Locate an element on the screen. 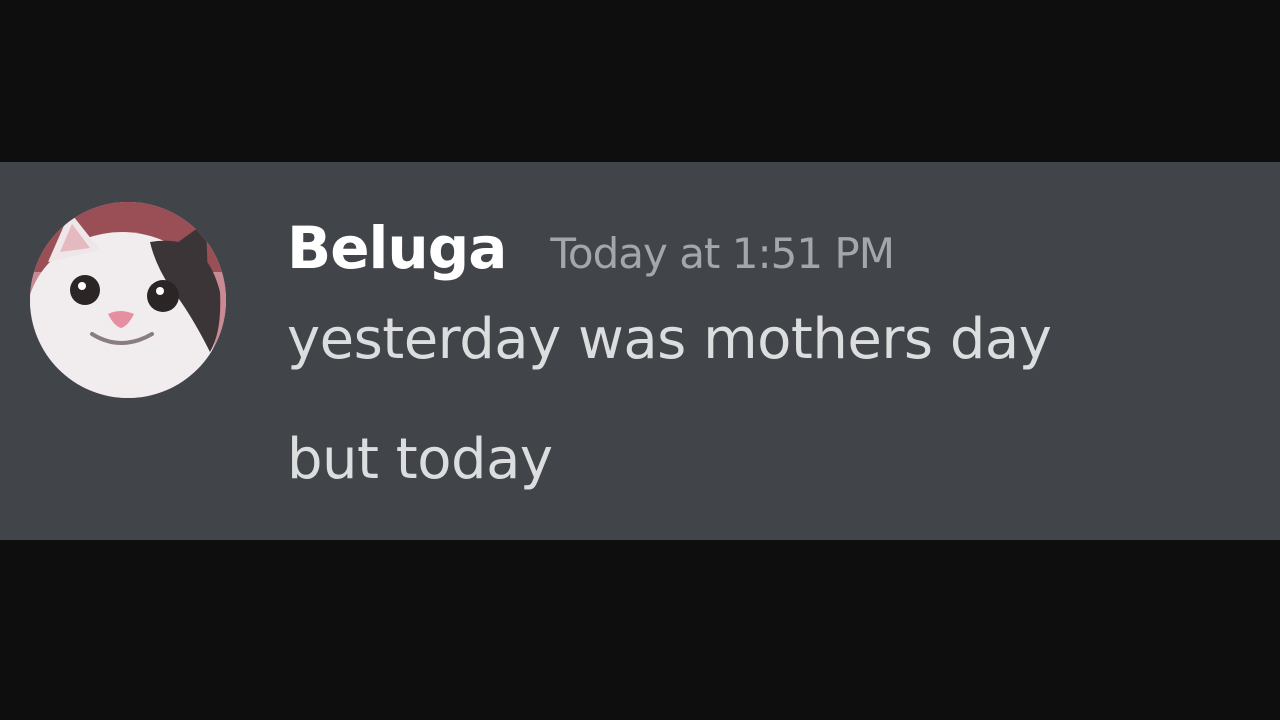 The height and width of the screenshot is (720, 1280). cat-avatar-icon is located at coordinates (128, 300).